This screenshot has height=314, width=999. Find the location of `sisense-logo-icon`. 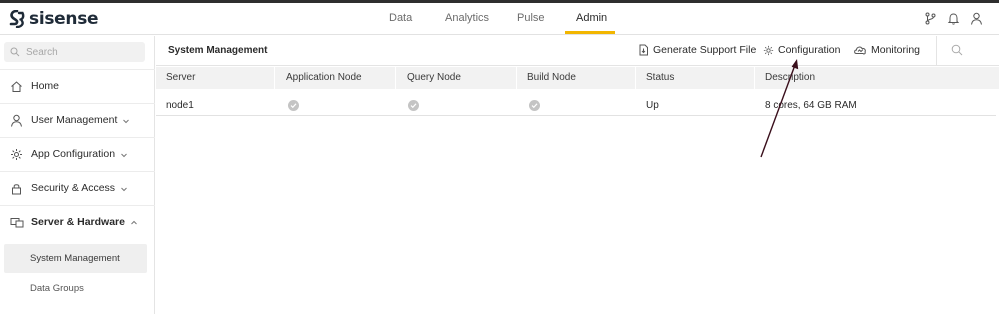

sisense-logo-icon is located at coordinates (17, 19).